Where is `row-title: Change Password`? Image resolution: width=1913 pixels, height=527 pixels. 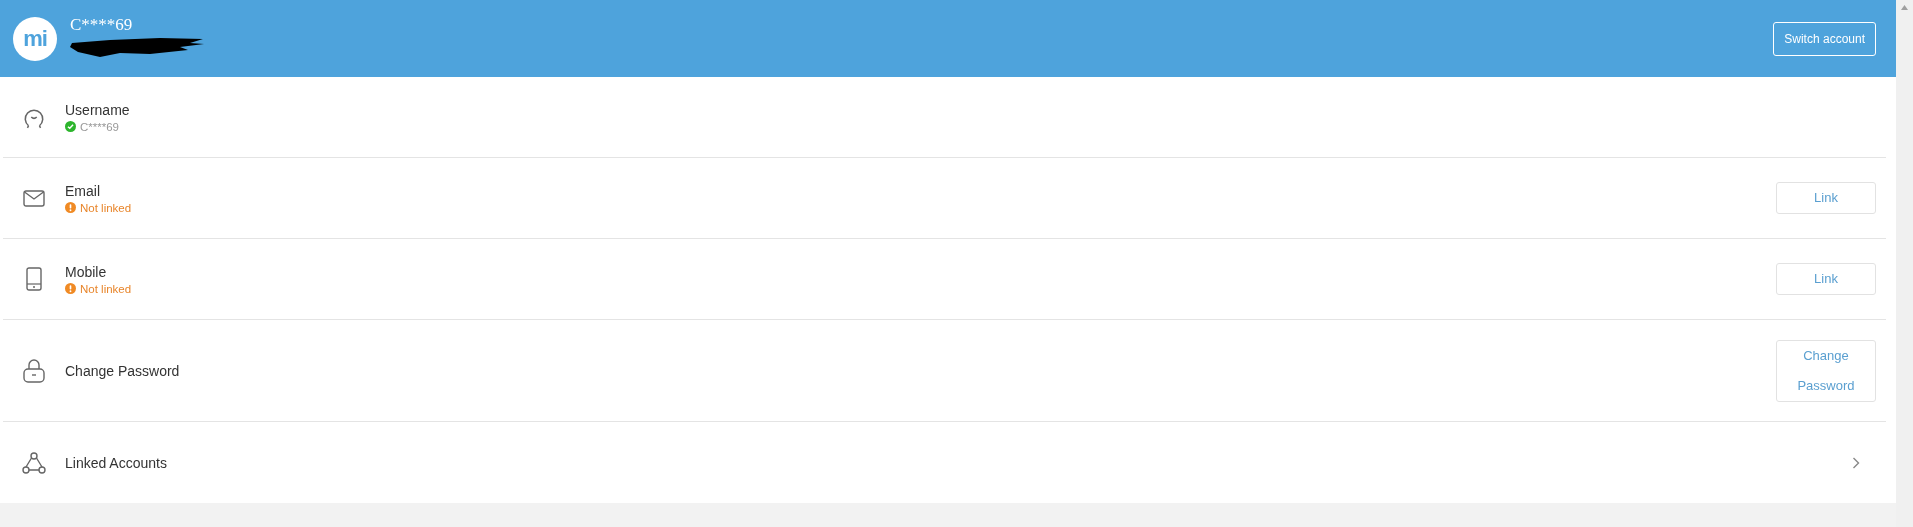
row-title: Change Password is located at coordinates (123, 370).